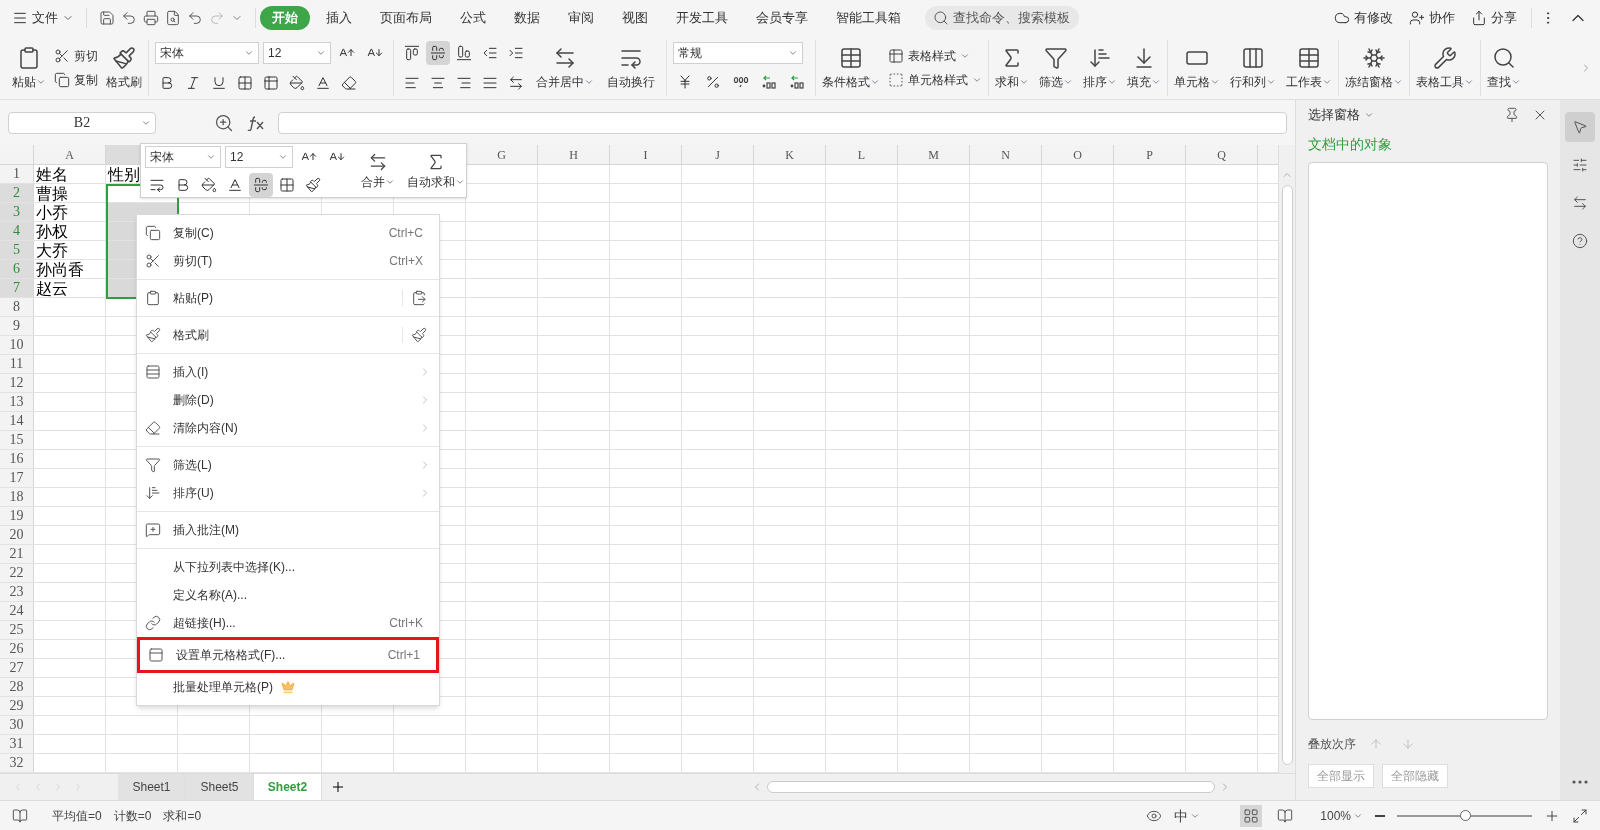  Describe the element at coordinates (70, 193) in the screenshot. I see `table-cell: 曹操` at that location.